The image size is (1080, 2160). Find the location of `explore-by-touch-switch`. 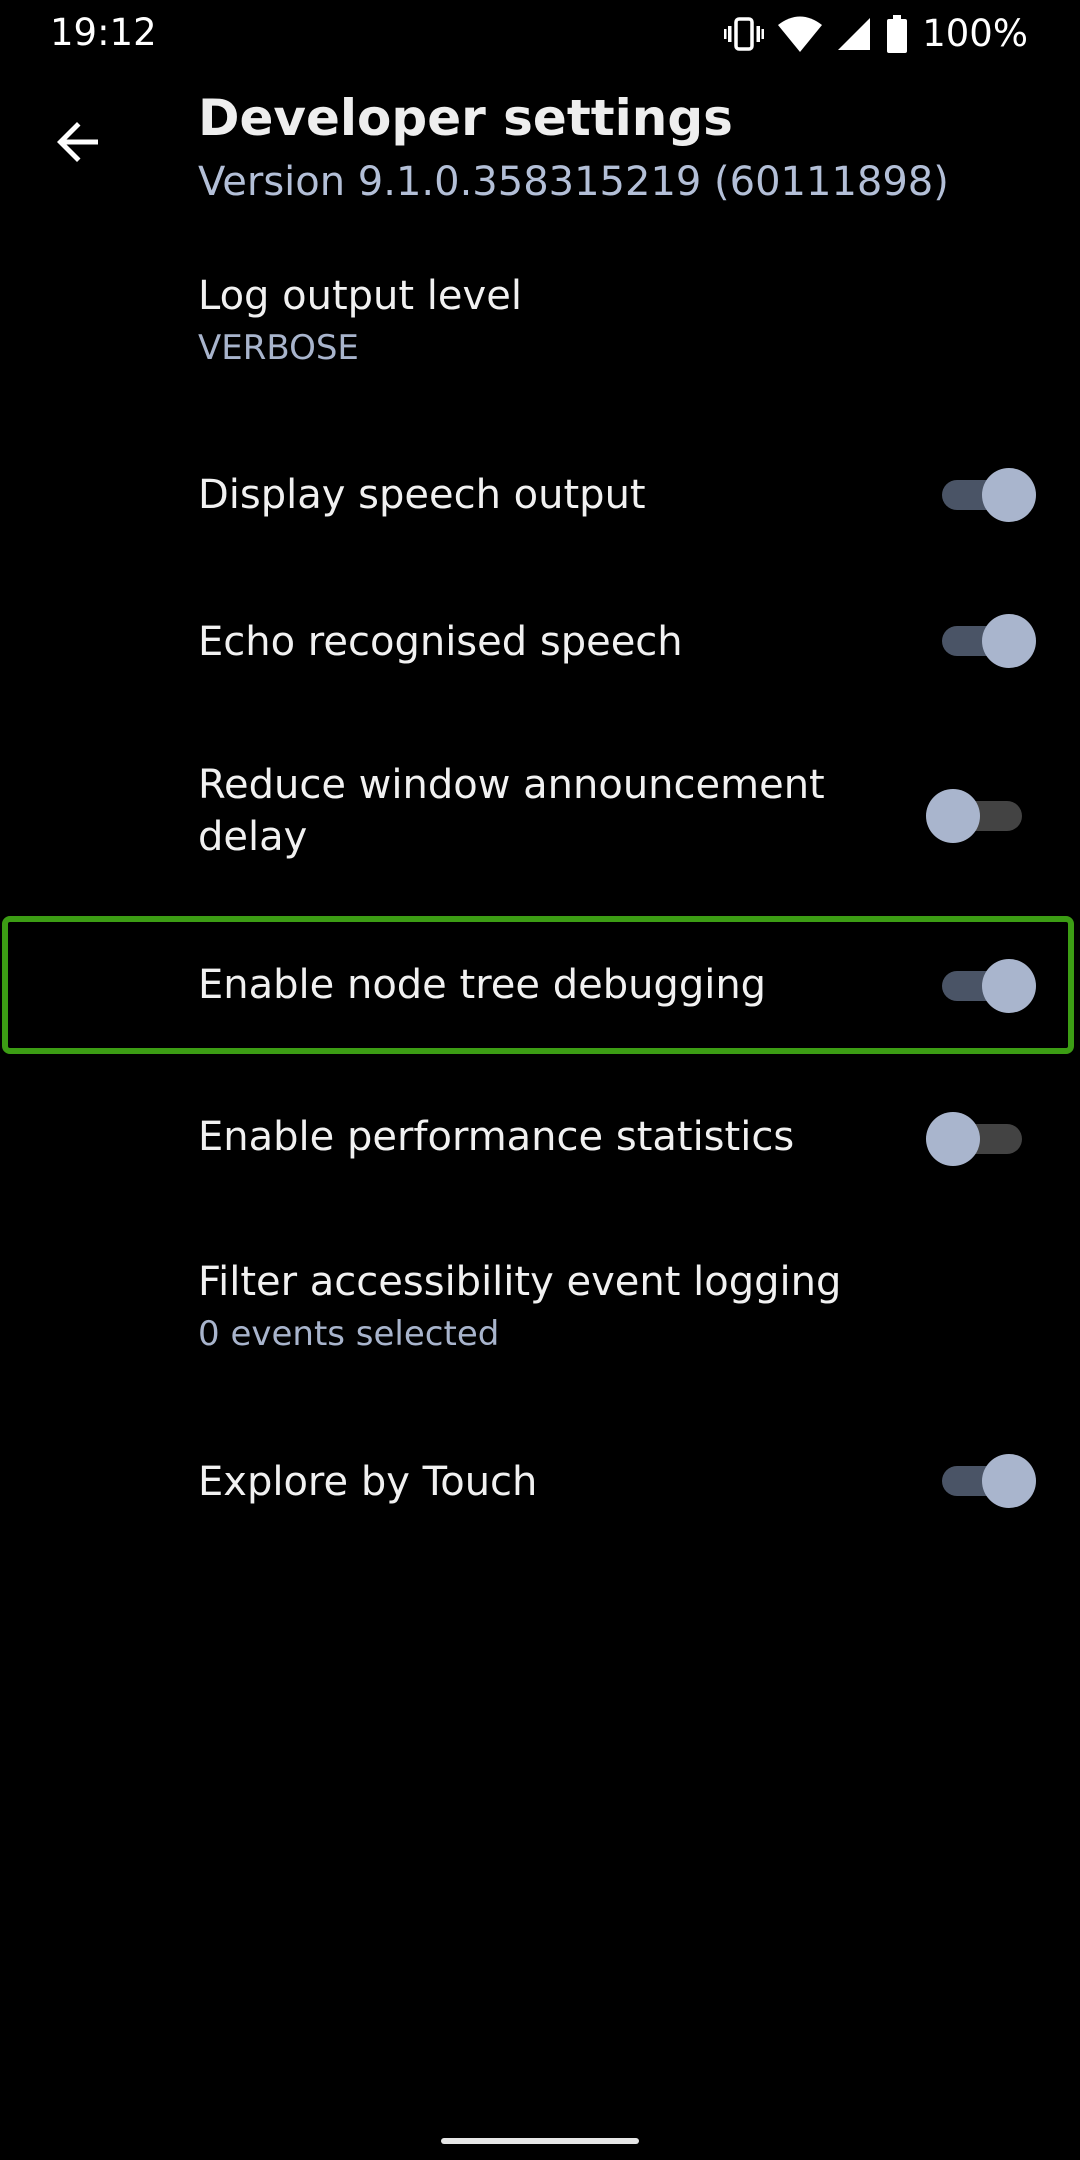

explore-by-touch-switch is located at coordinates (986, 1480).